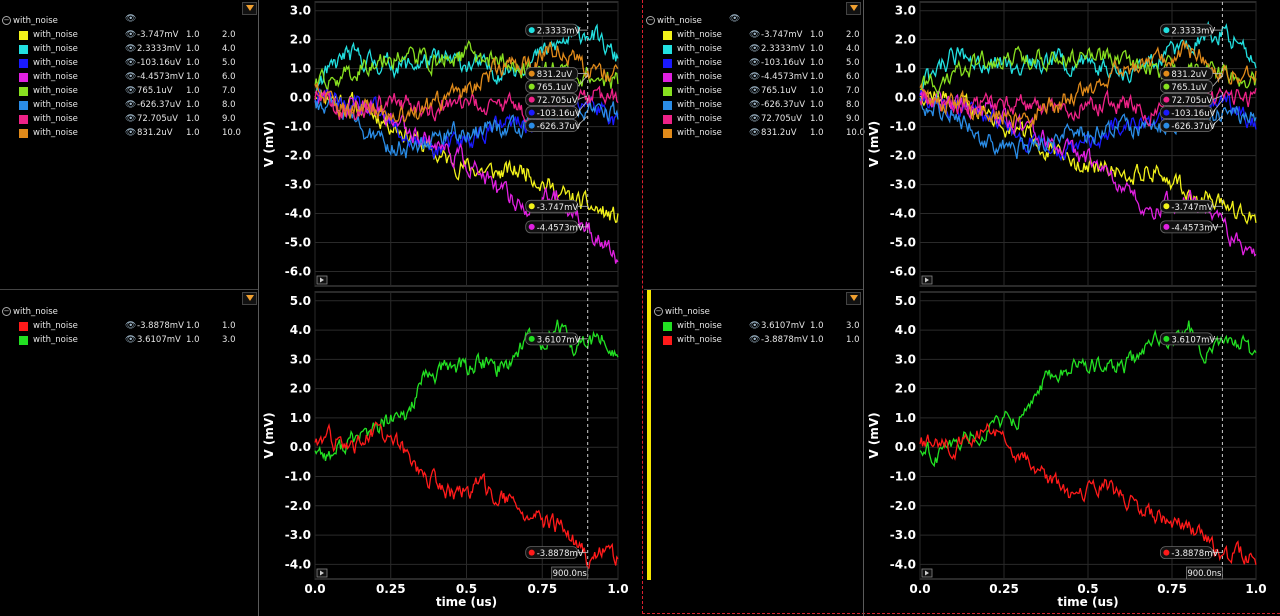 The height and width of the screenshot is (616, 1280). I want to click on legend-item: with_noise 👁 -3.8878mV 1.0 1.0, so click(129, 326).